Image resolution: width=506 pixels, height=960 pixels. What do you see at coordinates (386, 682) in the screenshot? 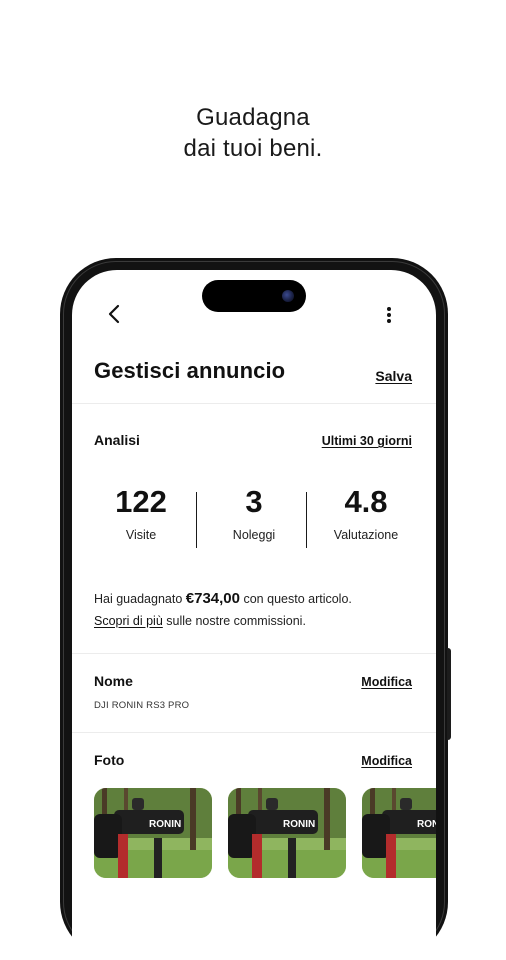
I see `edit-name-button: Modifica` at bounding box center [386, 682].